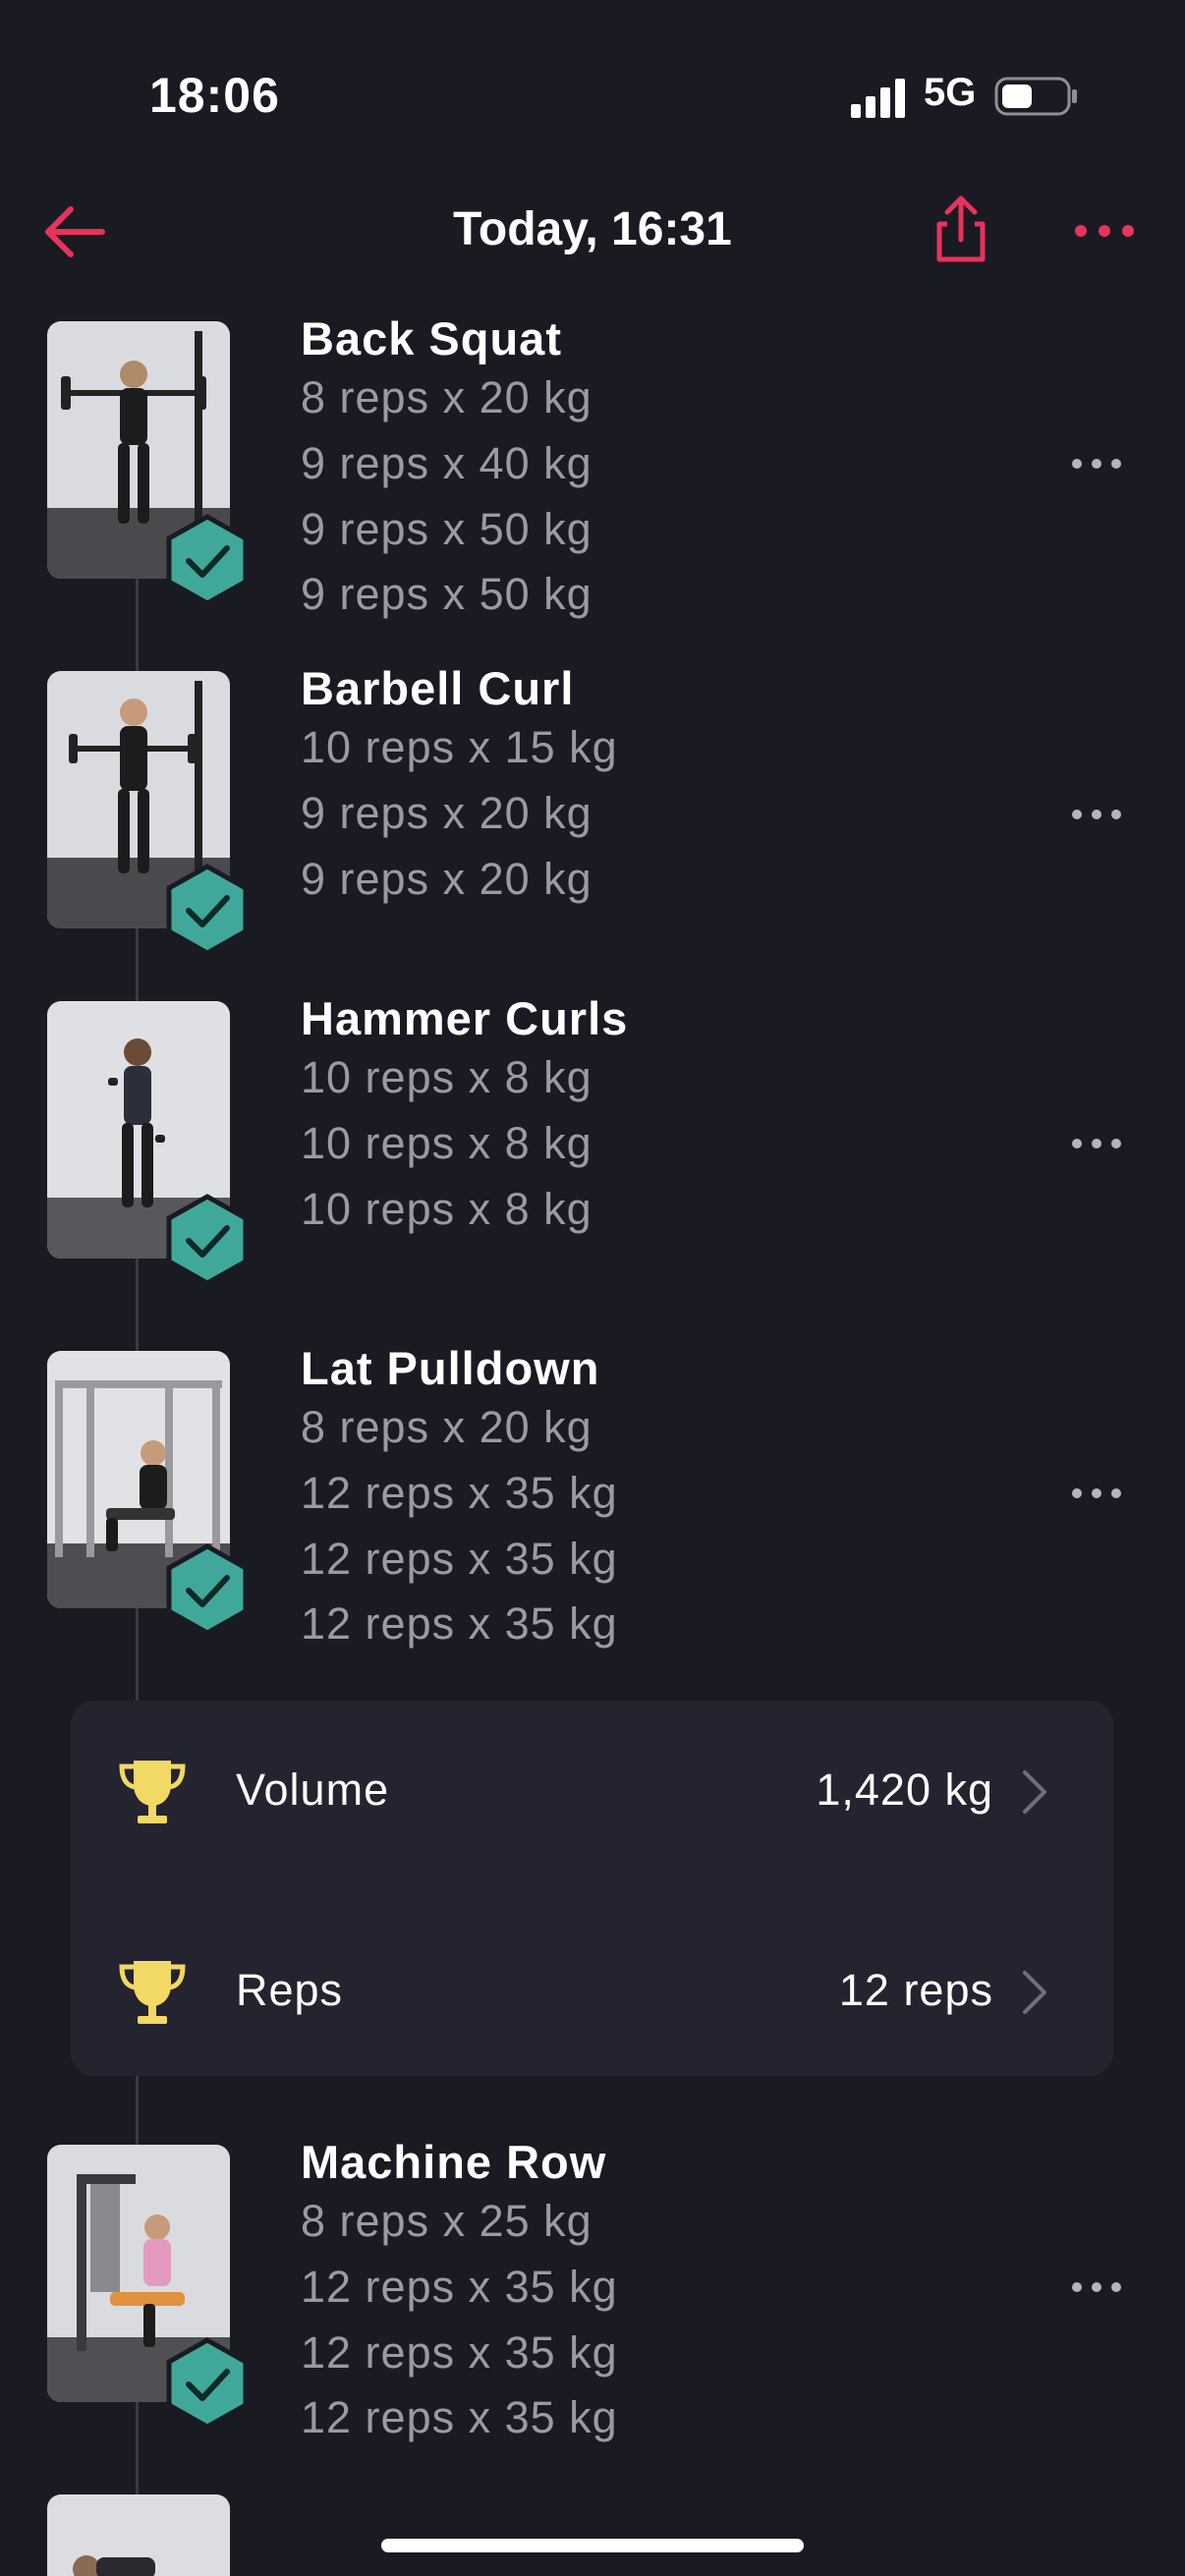 This screenshot has width=1185, height=2576. Describe the element at coordinates (290, 1990) in the screenshot. I see `record-label: Reps` at that location.